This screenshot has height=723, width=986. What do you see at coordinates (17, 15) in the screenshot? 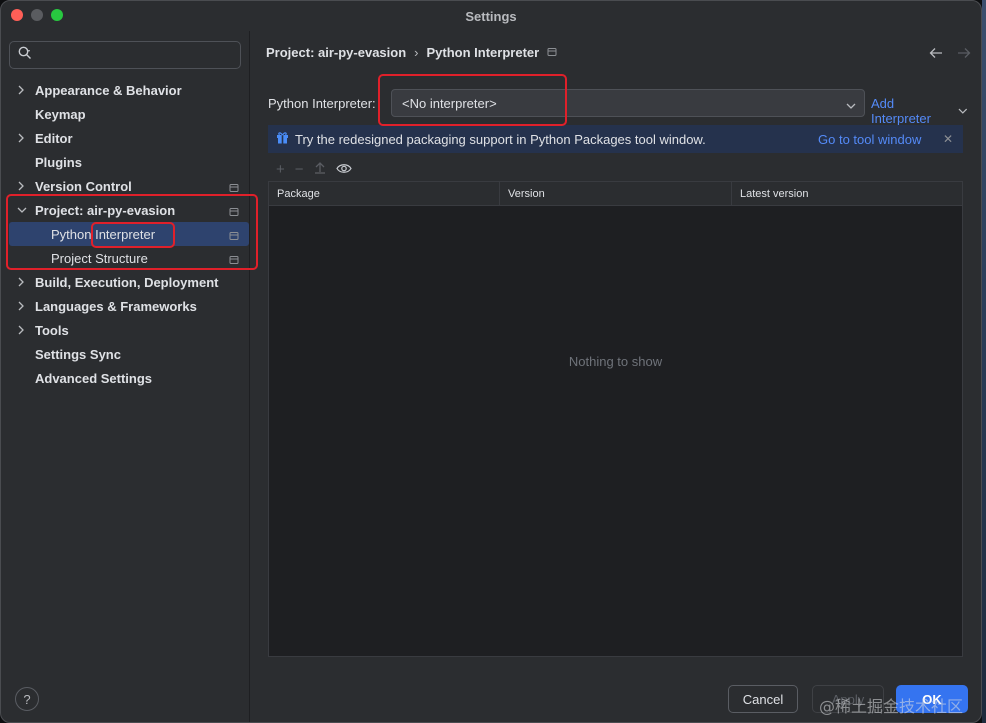
I see `close-window-button` at bounding box center [17, 15].